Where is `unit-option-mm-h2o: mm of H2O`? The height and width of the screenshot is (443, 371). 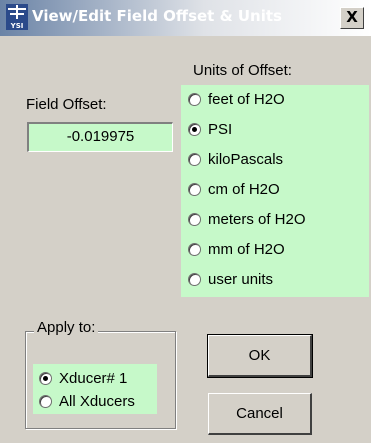 unit-option-mm-h2o: mm of H2O is located at coordinates (236, 249).